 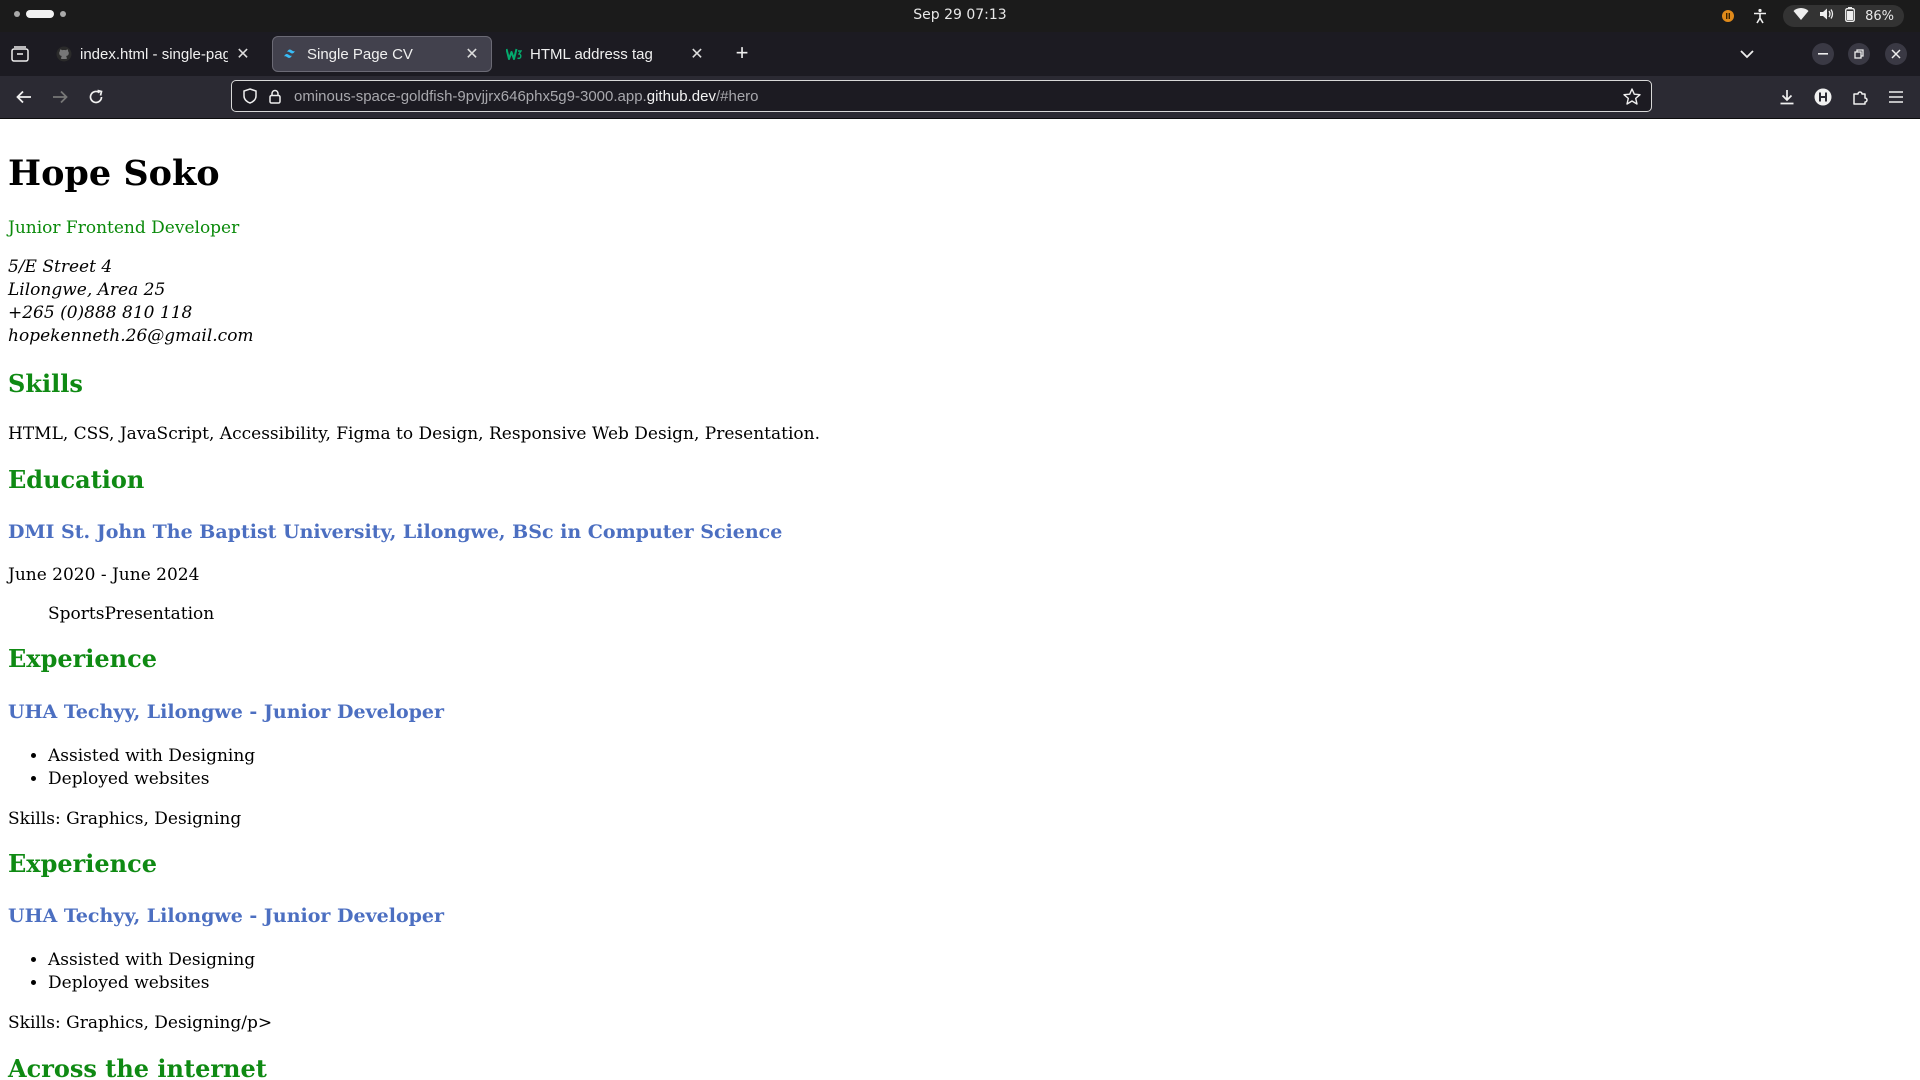 What do you see at coordinates (60, 267) in the screenshot?
I see `address-line-1: 5/E Street 4` at bounding box center [60, 267].